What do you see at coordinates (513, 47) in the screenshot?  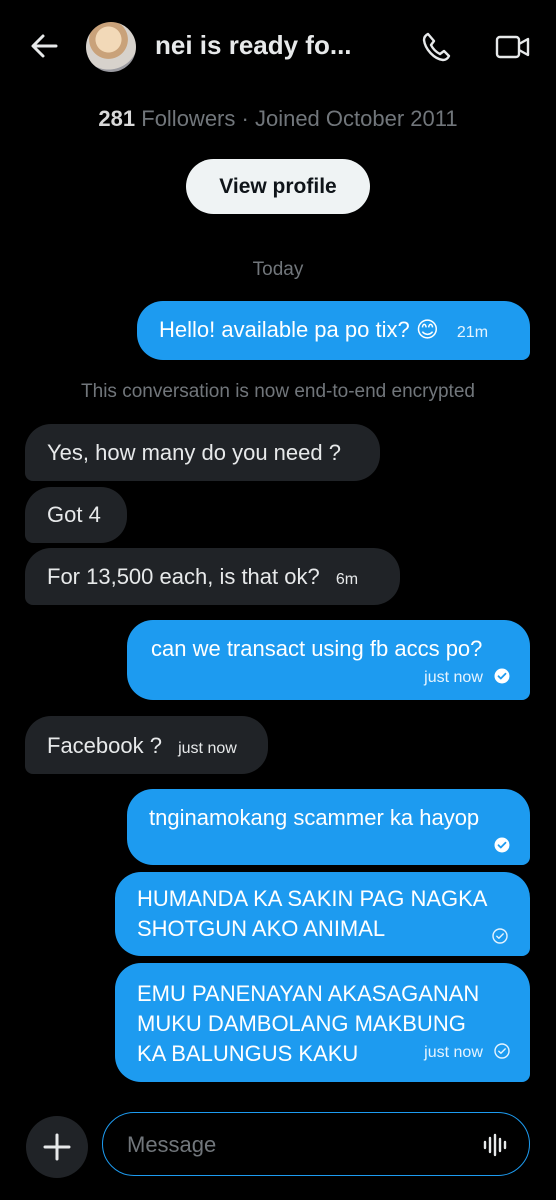 I see `video-camera-icon` at bounding box center [513, 47].